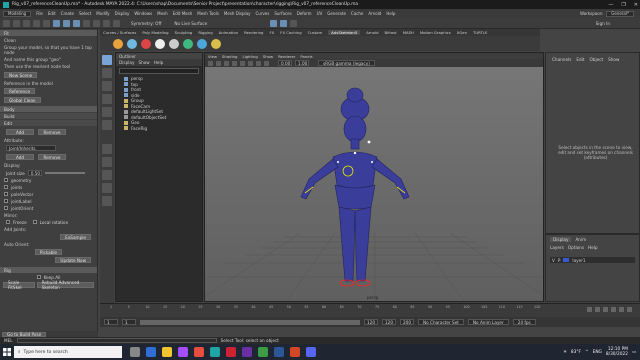 This screenshot has height=360, width=640. I want to click on walk-designer-icon, so click(146, 44).